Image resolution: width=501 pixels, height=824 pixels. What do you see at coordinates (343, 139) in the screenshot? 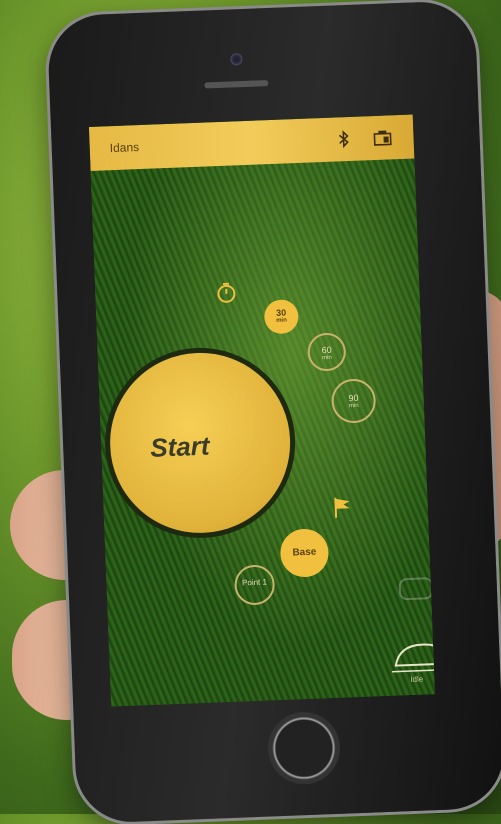
I see `bluetooth-icon` at bounding box center [343, 139].